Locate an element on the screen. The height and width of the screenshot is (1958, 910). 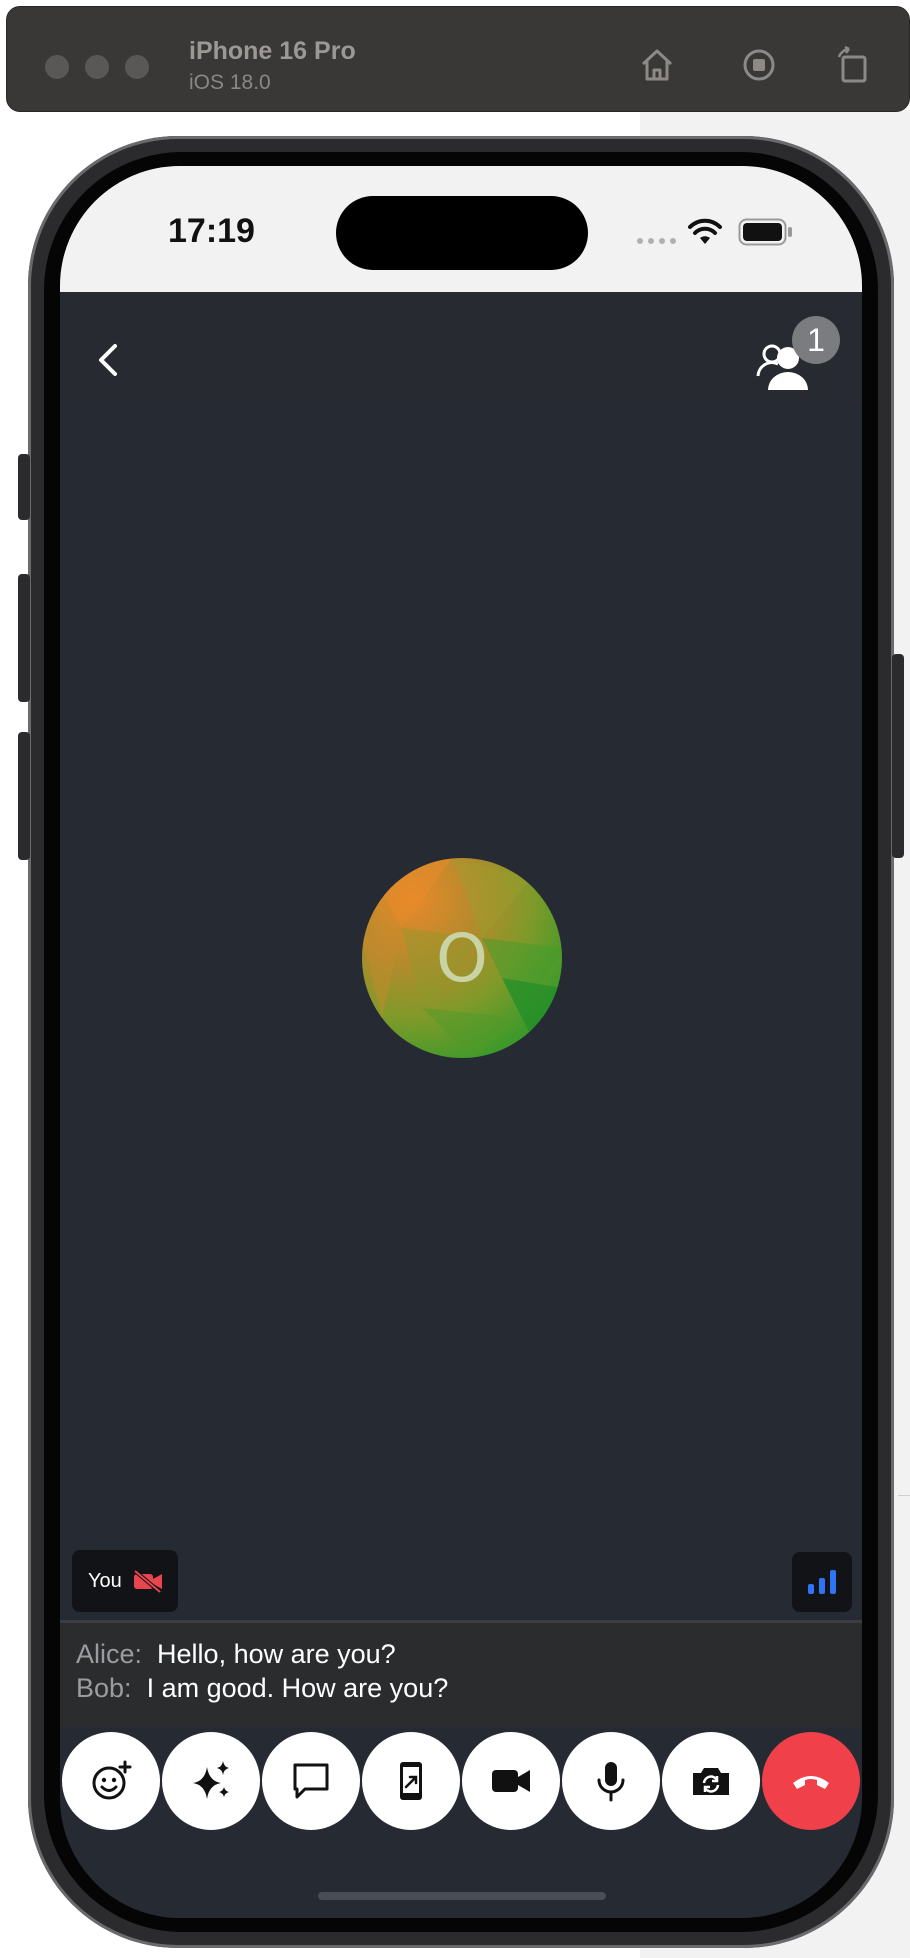
reactions-button is located at coordinates (111, 1781).